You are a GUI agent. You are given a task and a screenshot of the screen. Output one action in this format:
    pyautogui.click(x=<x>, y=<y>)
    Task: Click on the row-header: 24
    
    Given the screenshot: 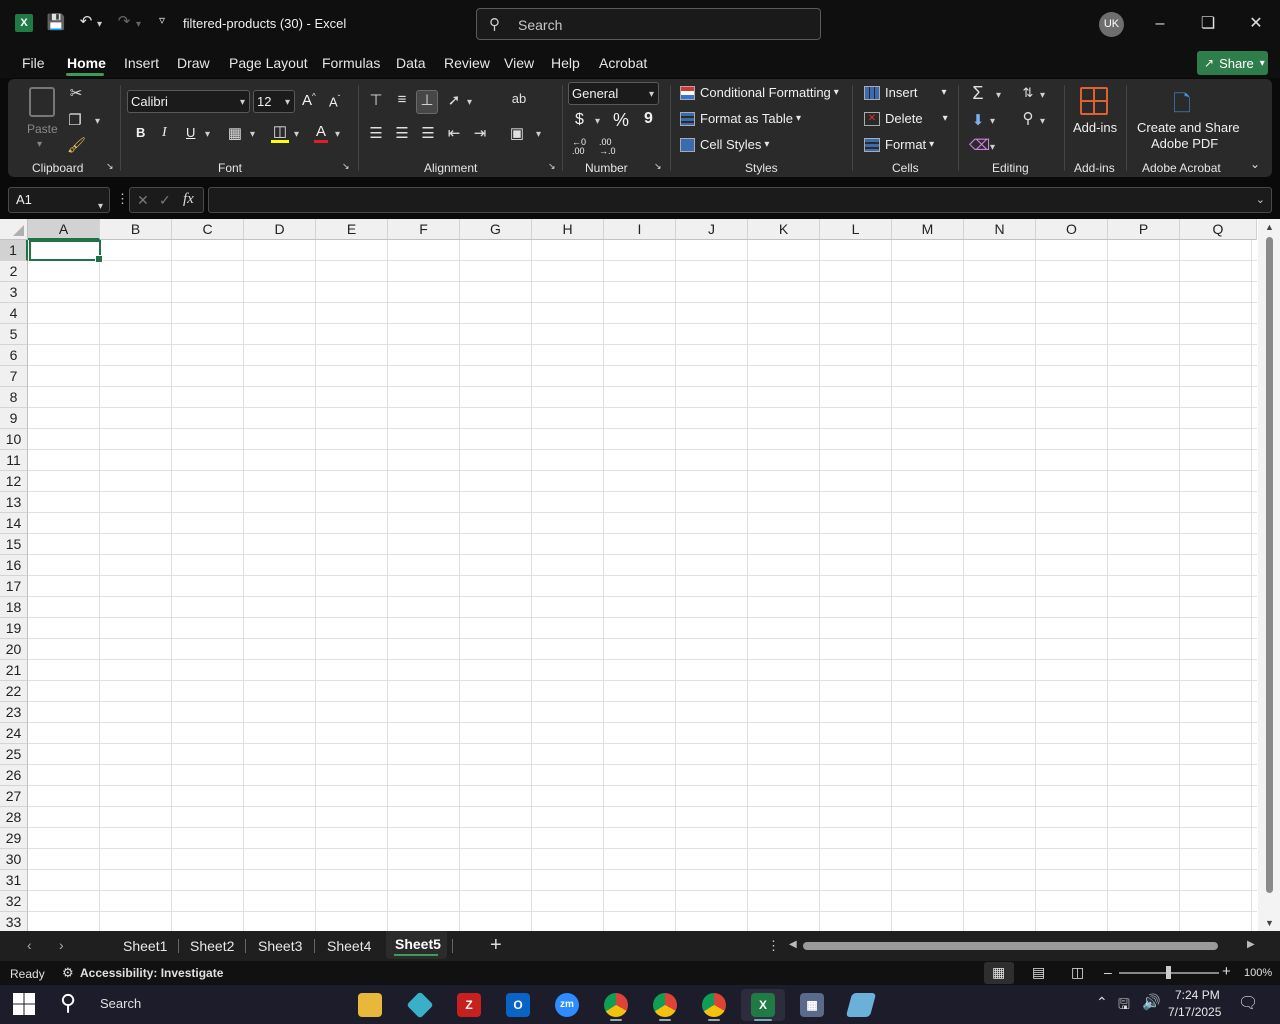 What is the action you would take?
    pyautogui.click(x=14, y=733)
    